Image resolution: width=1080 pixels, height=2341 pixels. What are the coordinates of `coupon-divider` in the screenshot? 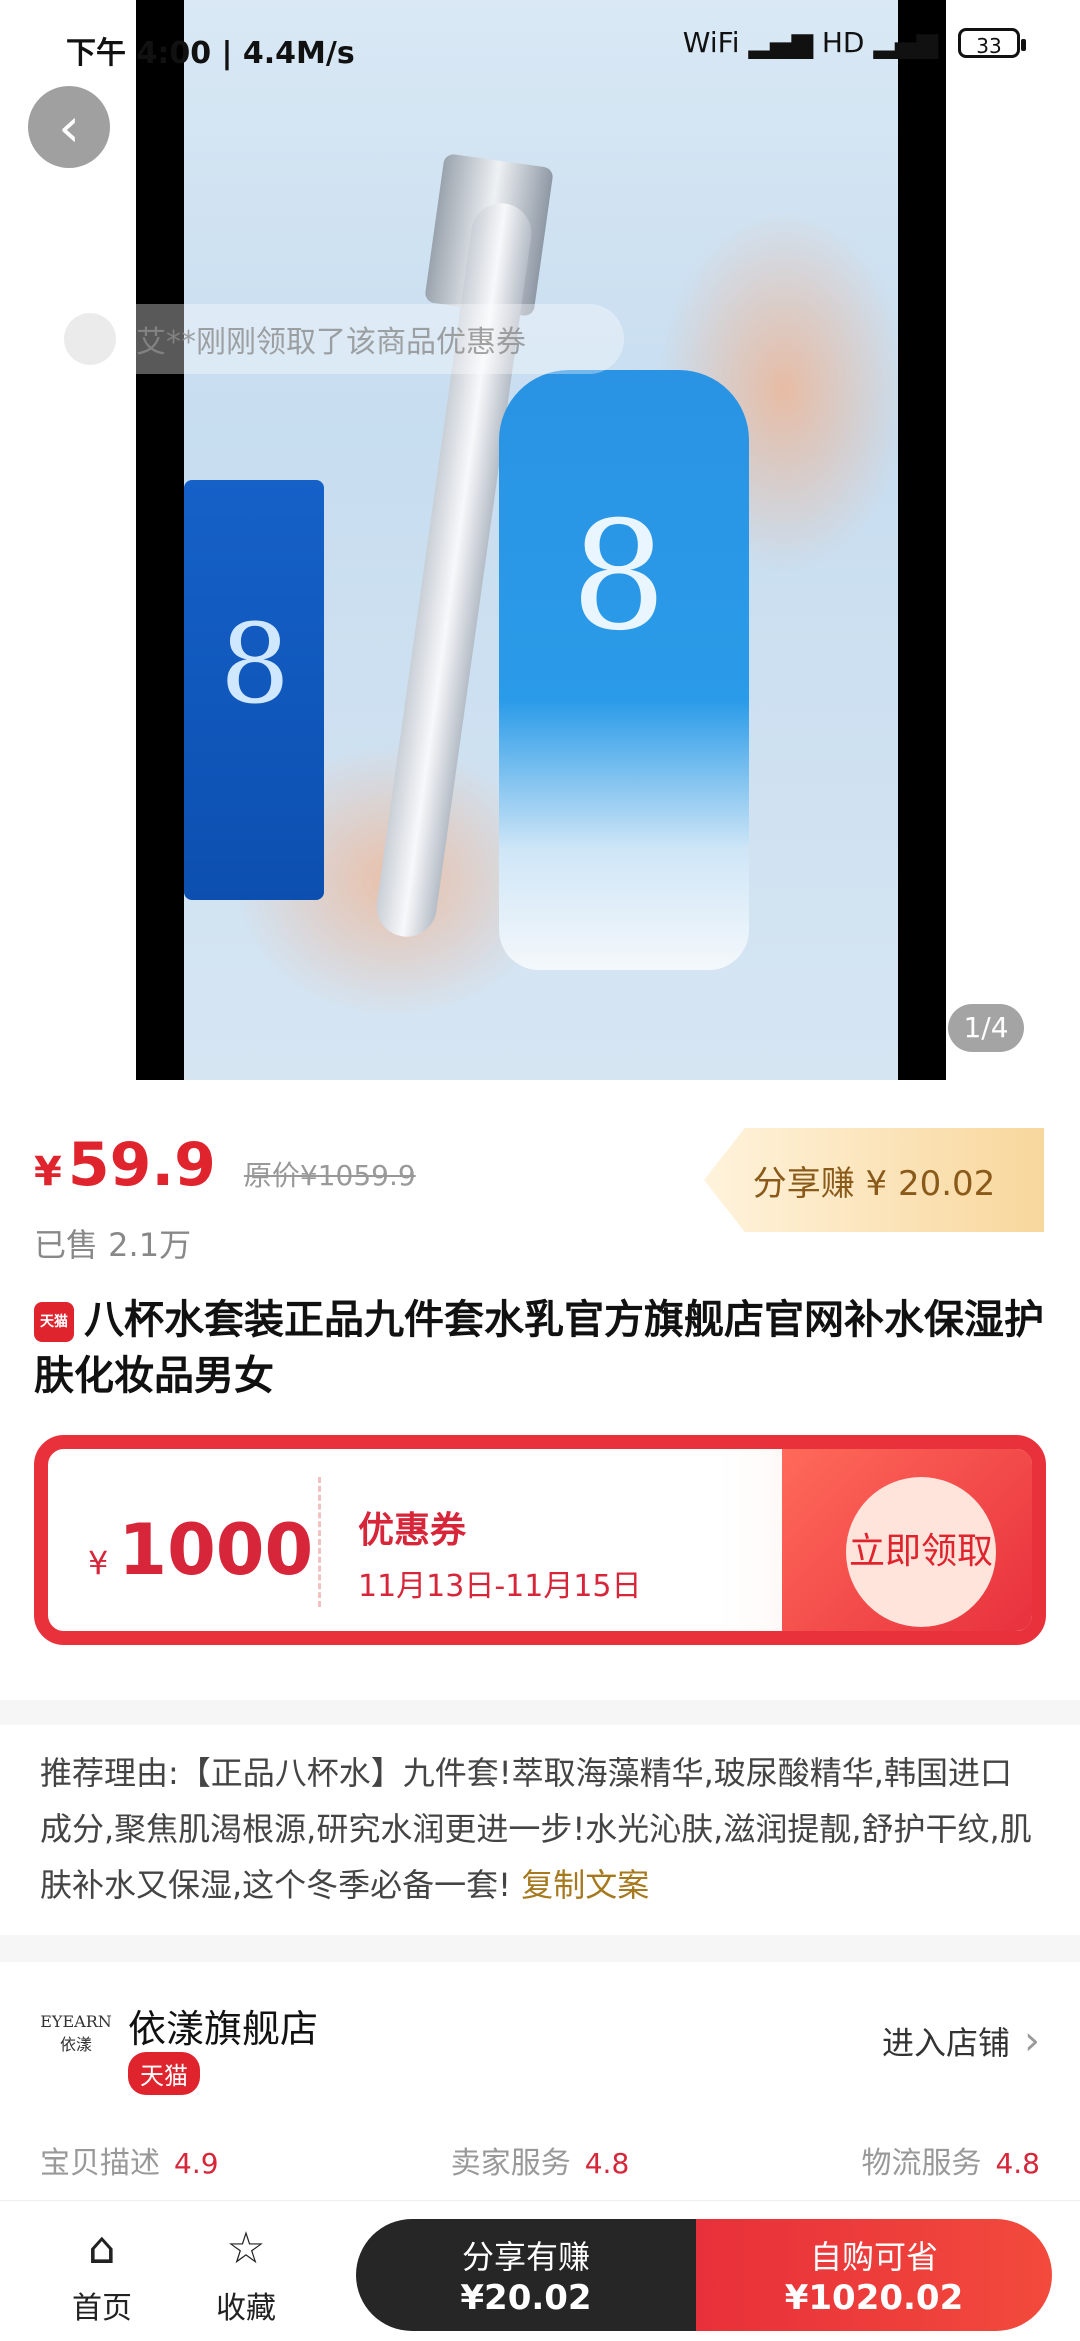 It's located at (319, 1542).